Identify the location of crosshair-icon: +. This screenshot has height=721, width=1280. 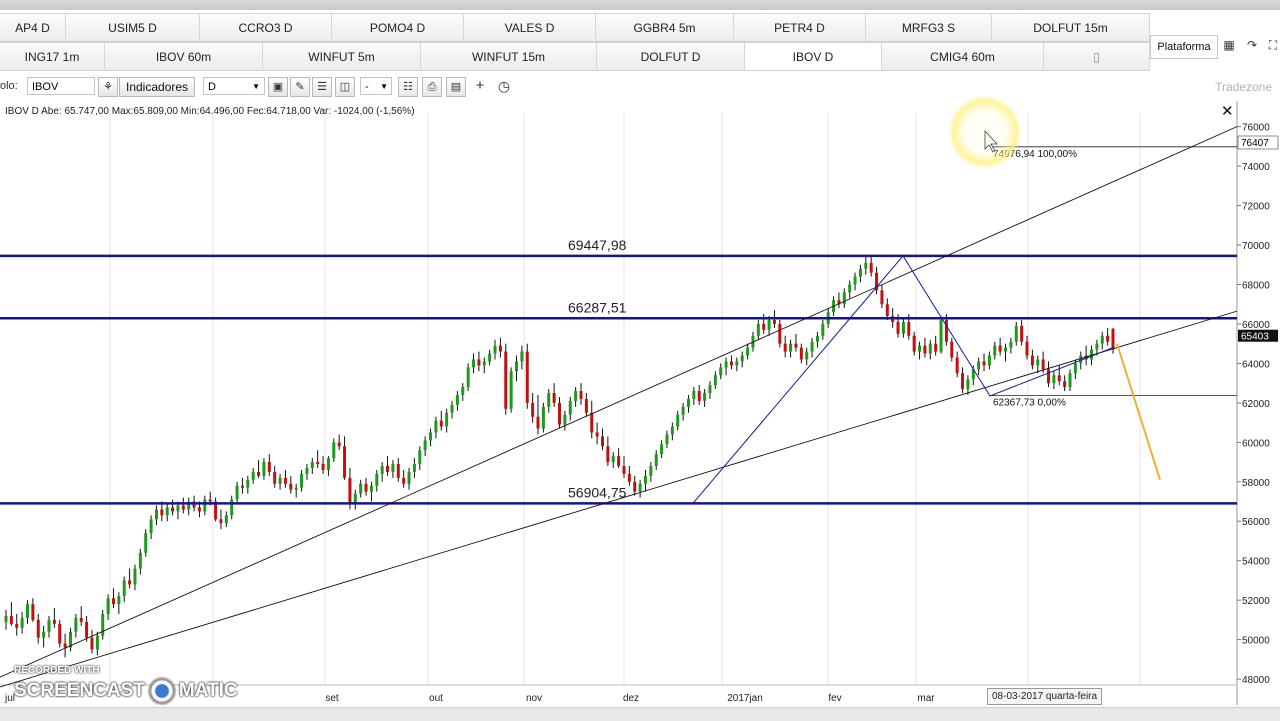
(480, 87).